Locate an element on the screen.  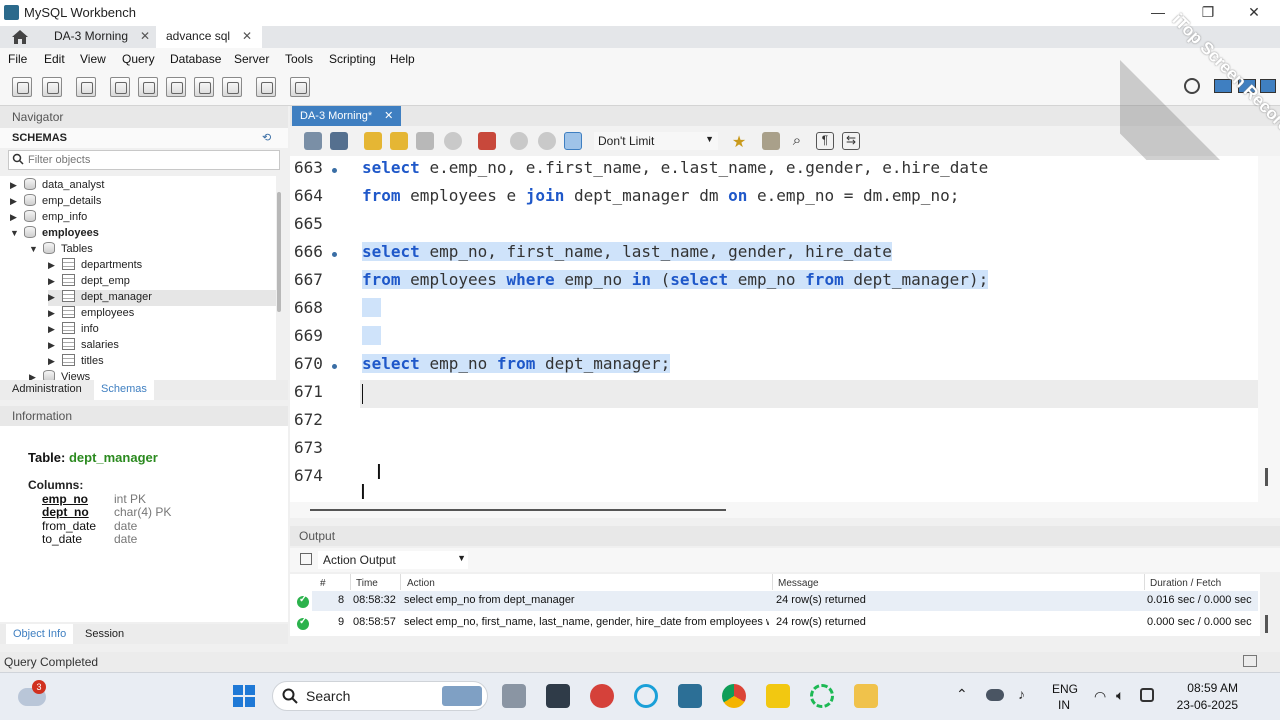
output-row-time: 08:58:57 is located at coordinates (374, 622).